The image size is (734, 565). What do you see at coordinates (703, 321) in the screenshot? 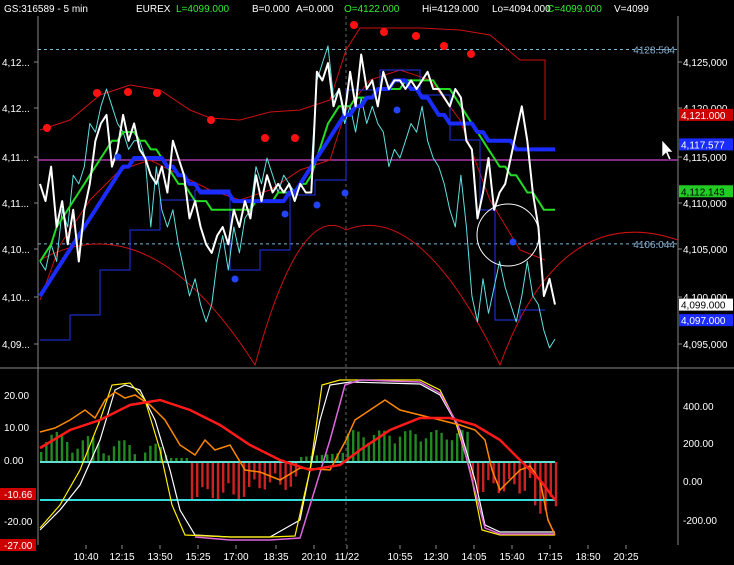
I see `value-tag-text: 4,097.000` at bounding box center [703, 321].